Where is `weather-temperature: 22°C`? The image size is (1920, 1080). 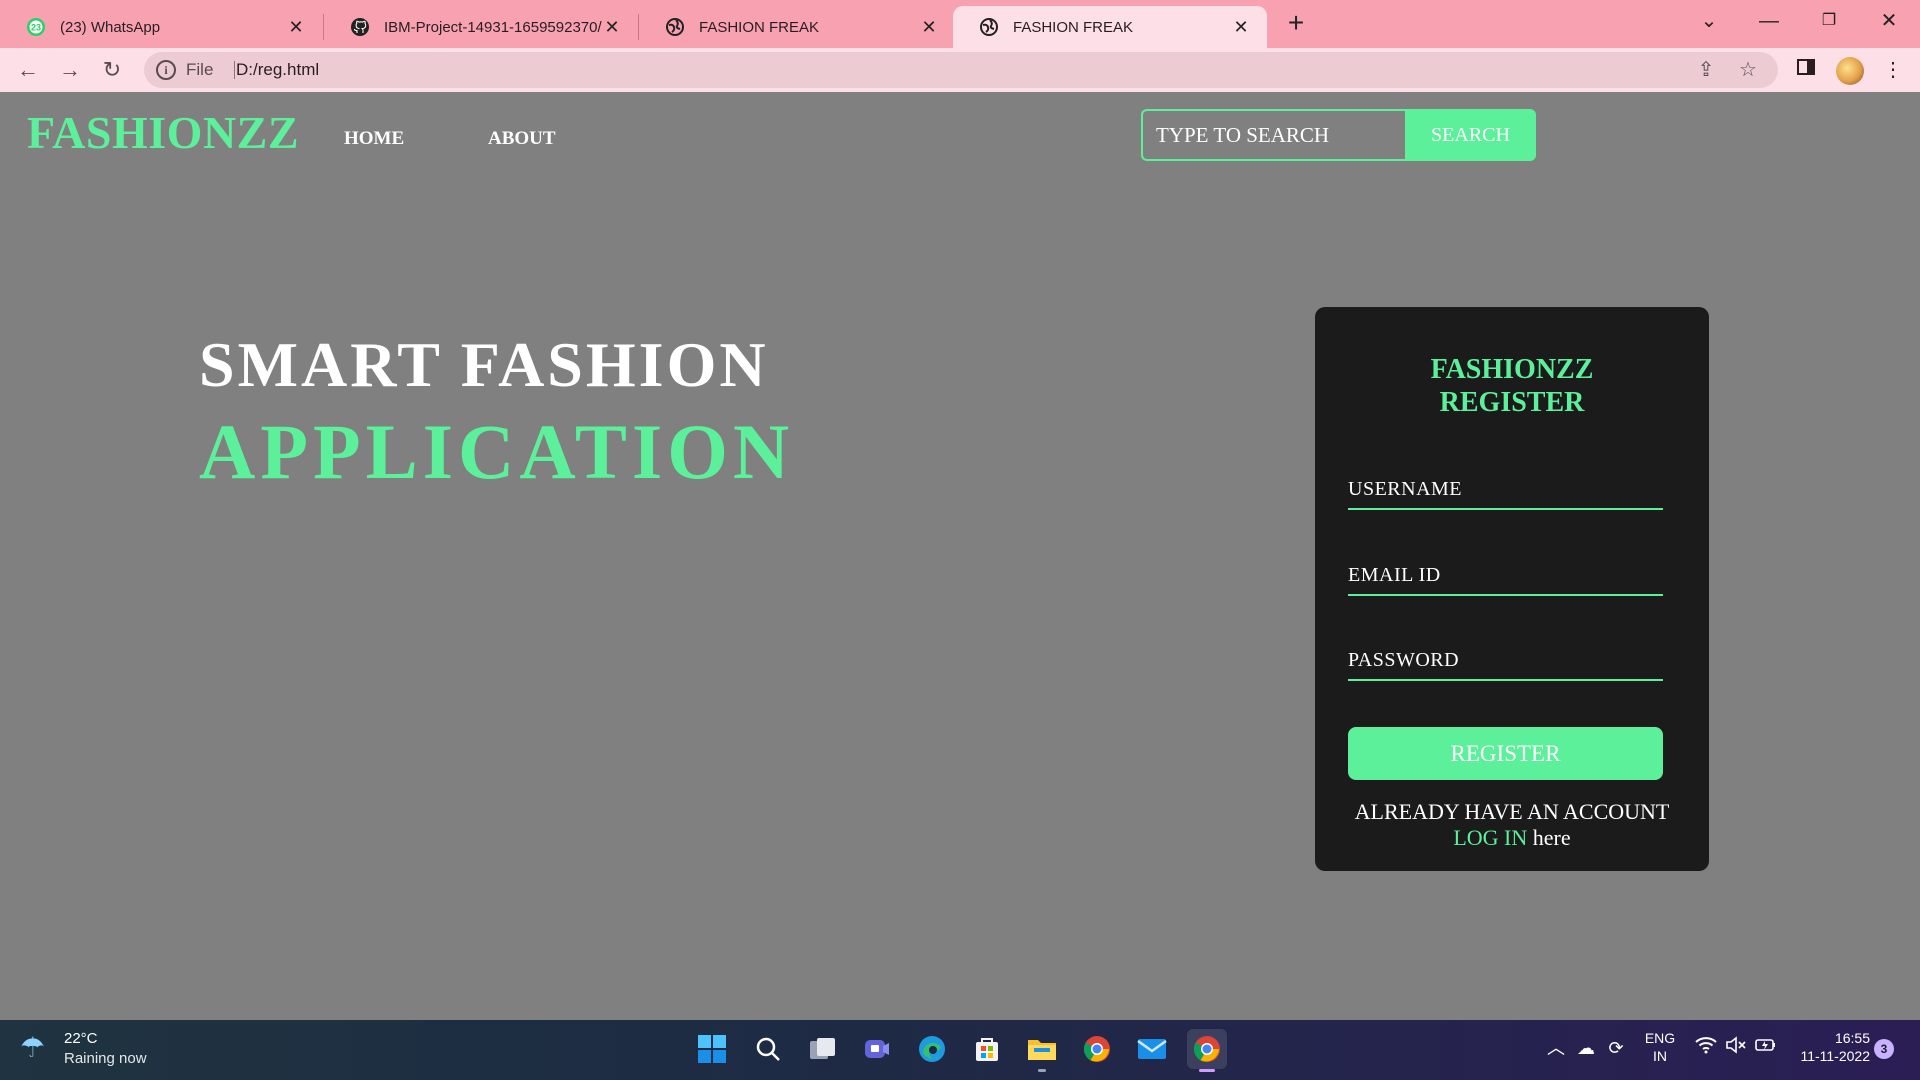 weather-temperature: 22°C is located at coordinates (81, 1038).